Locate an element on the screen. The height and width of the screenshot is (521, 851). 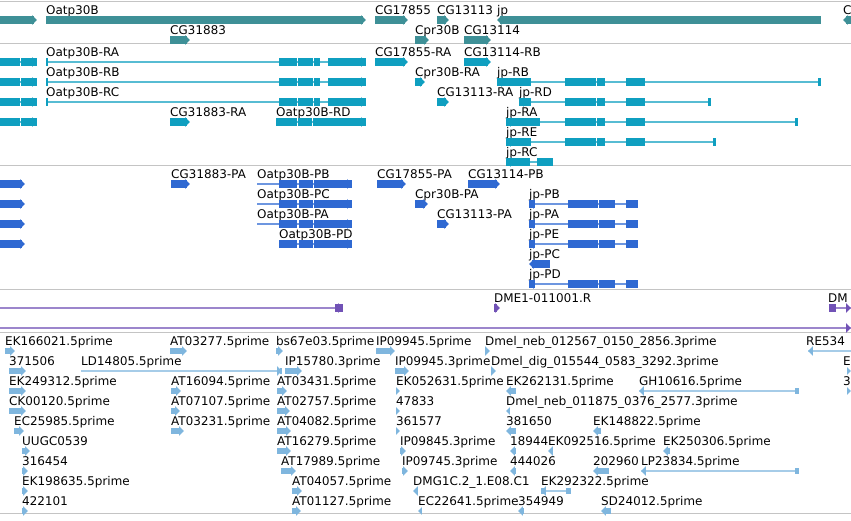
feature-label: LD14805.5prime is located at coordinates (131, 361).